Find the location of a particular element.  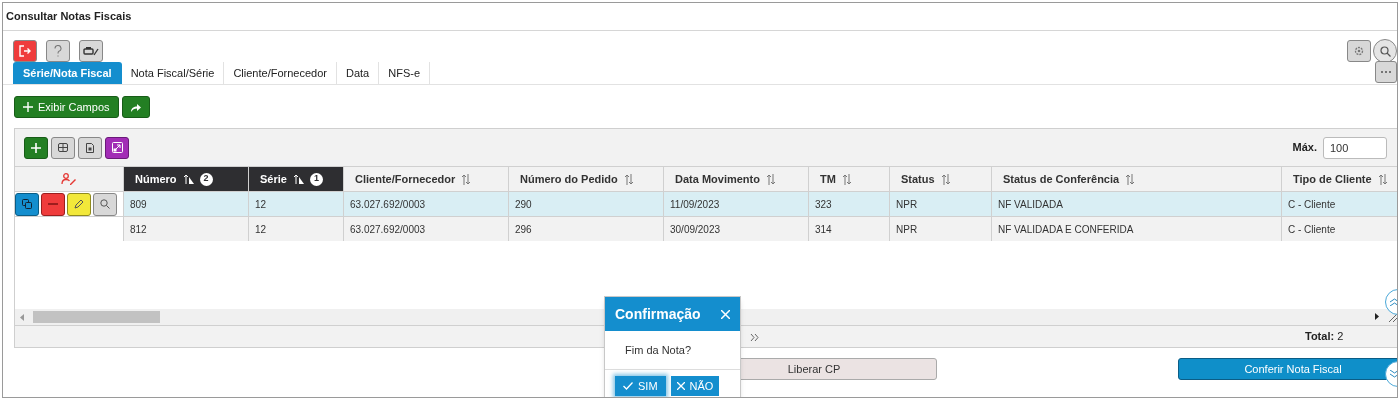

user-edit-icon is located at coordinates (69, 179).